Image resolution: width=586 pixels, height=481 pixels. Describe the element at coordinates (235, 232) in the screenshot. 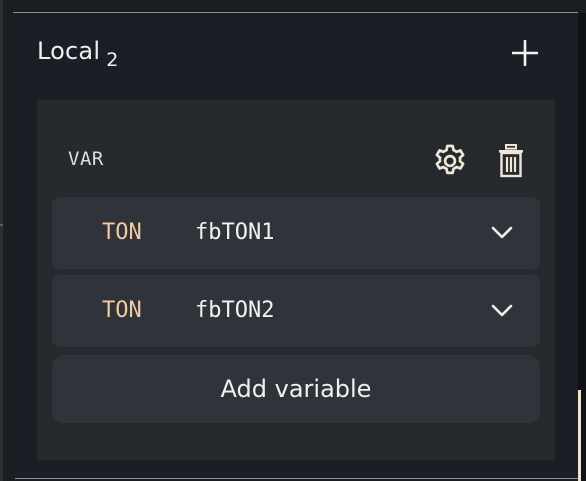

I see `variable-name: fbTON1` at that location.